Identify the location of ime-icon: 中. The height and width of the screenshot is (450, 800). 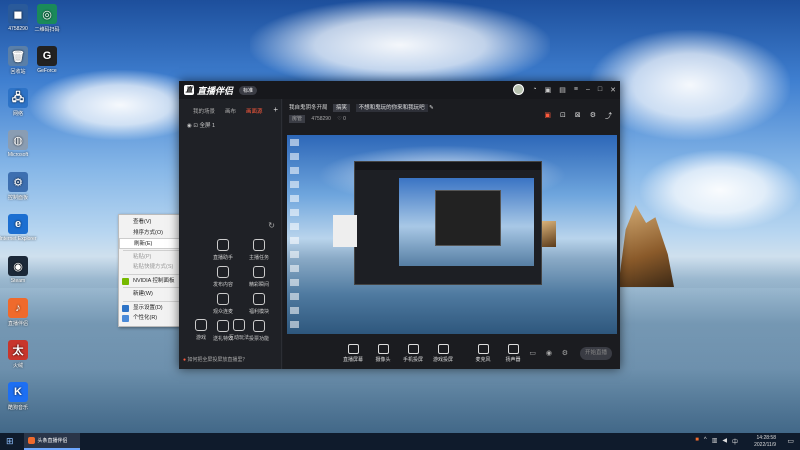
(735, 441).